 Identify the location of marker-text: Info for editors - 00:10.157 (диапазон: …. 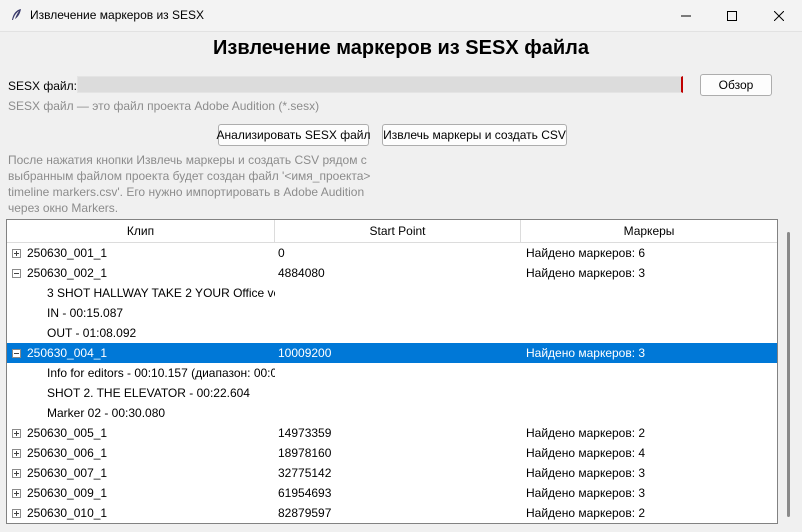
(161, 373).